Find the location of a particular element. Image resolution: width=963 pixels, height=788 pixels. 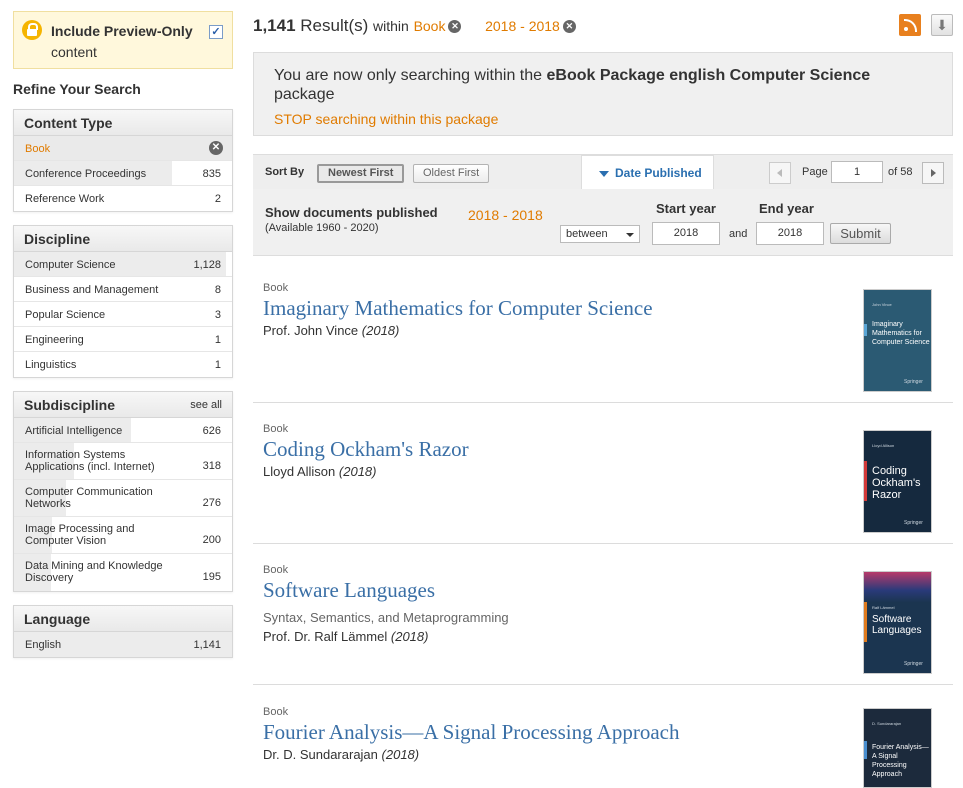

result-author: Dr. D. Sundararajan (2018) is located at coordinates (341, 754).